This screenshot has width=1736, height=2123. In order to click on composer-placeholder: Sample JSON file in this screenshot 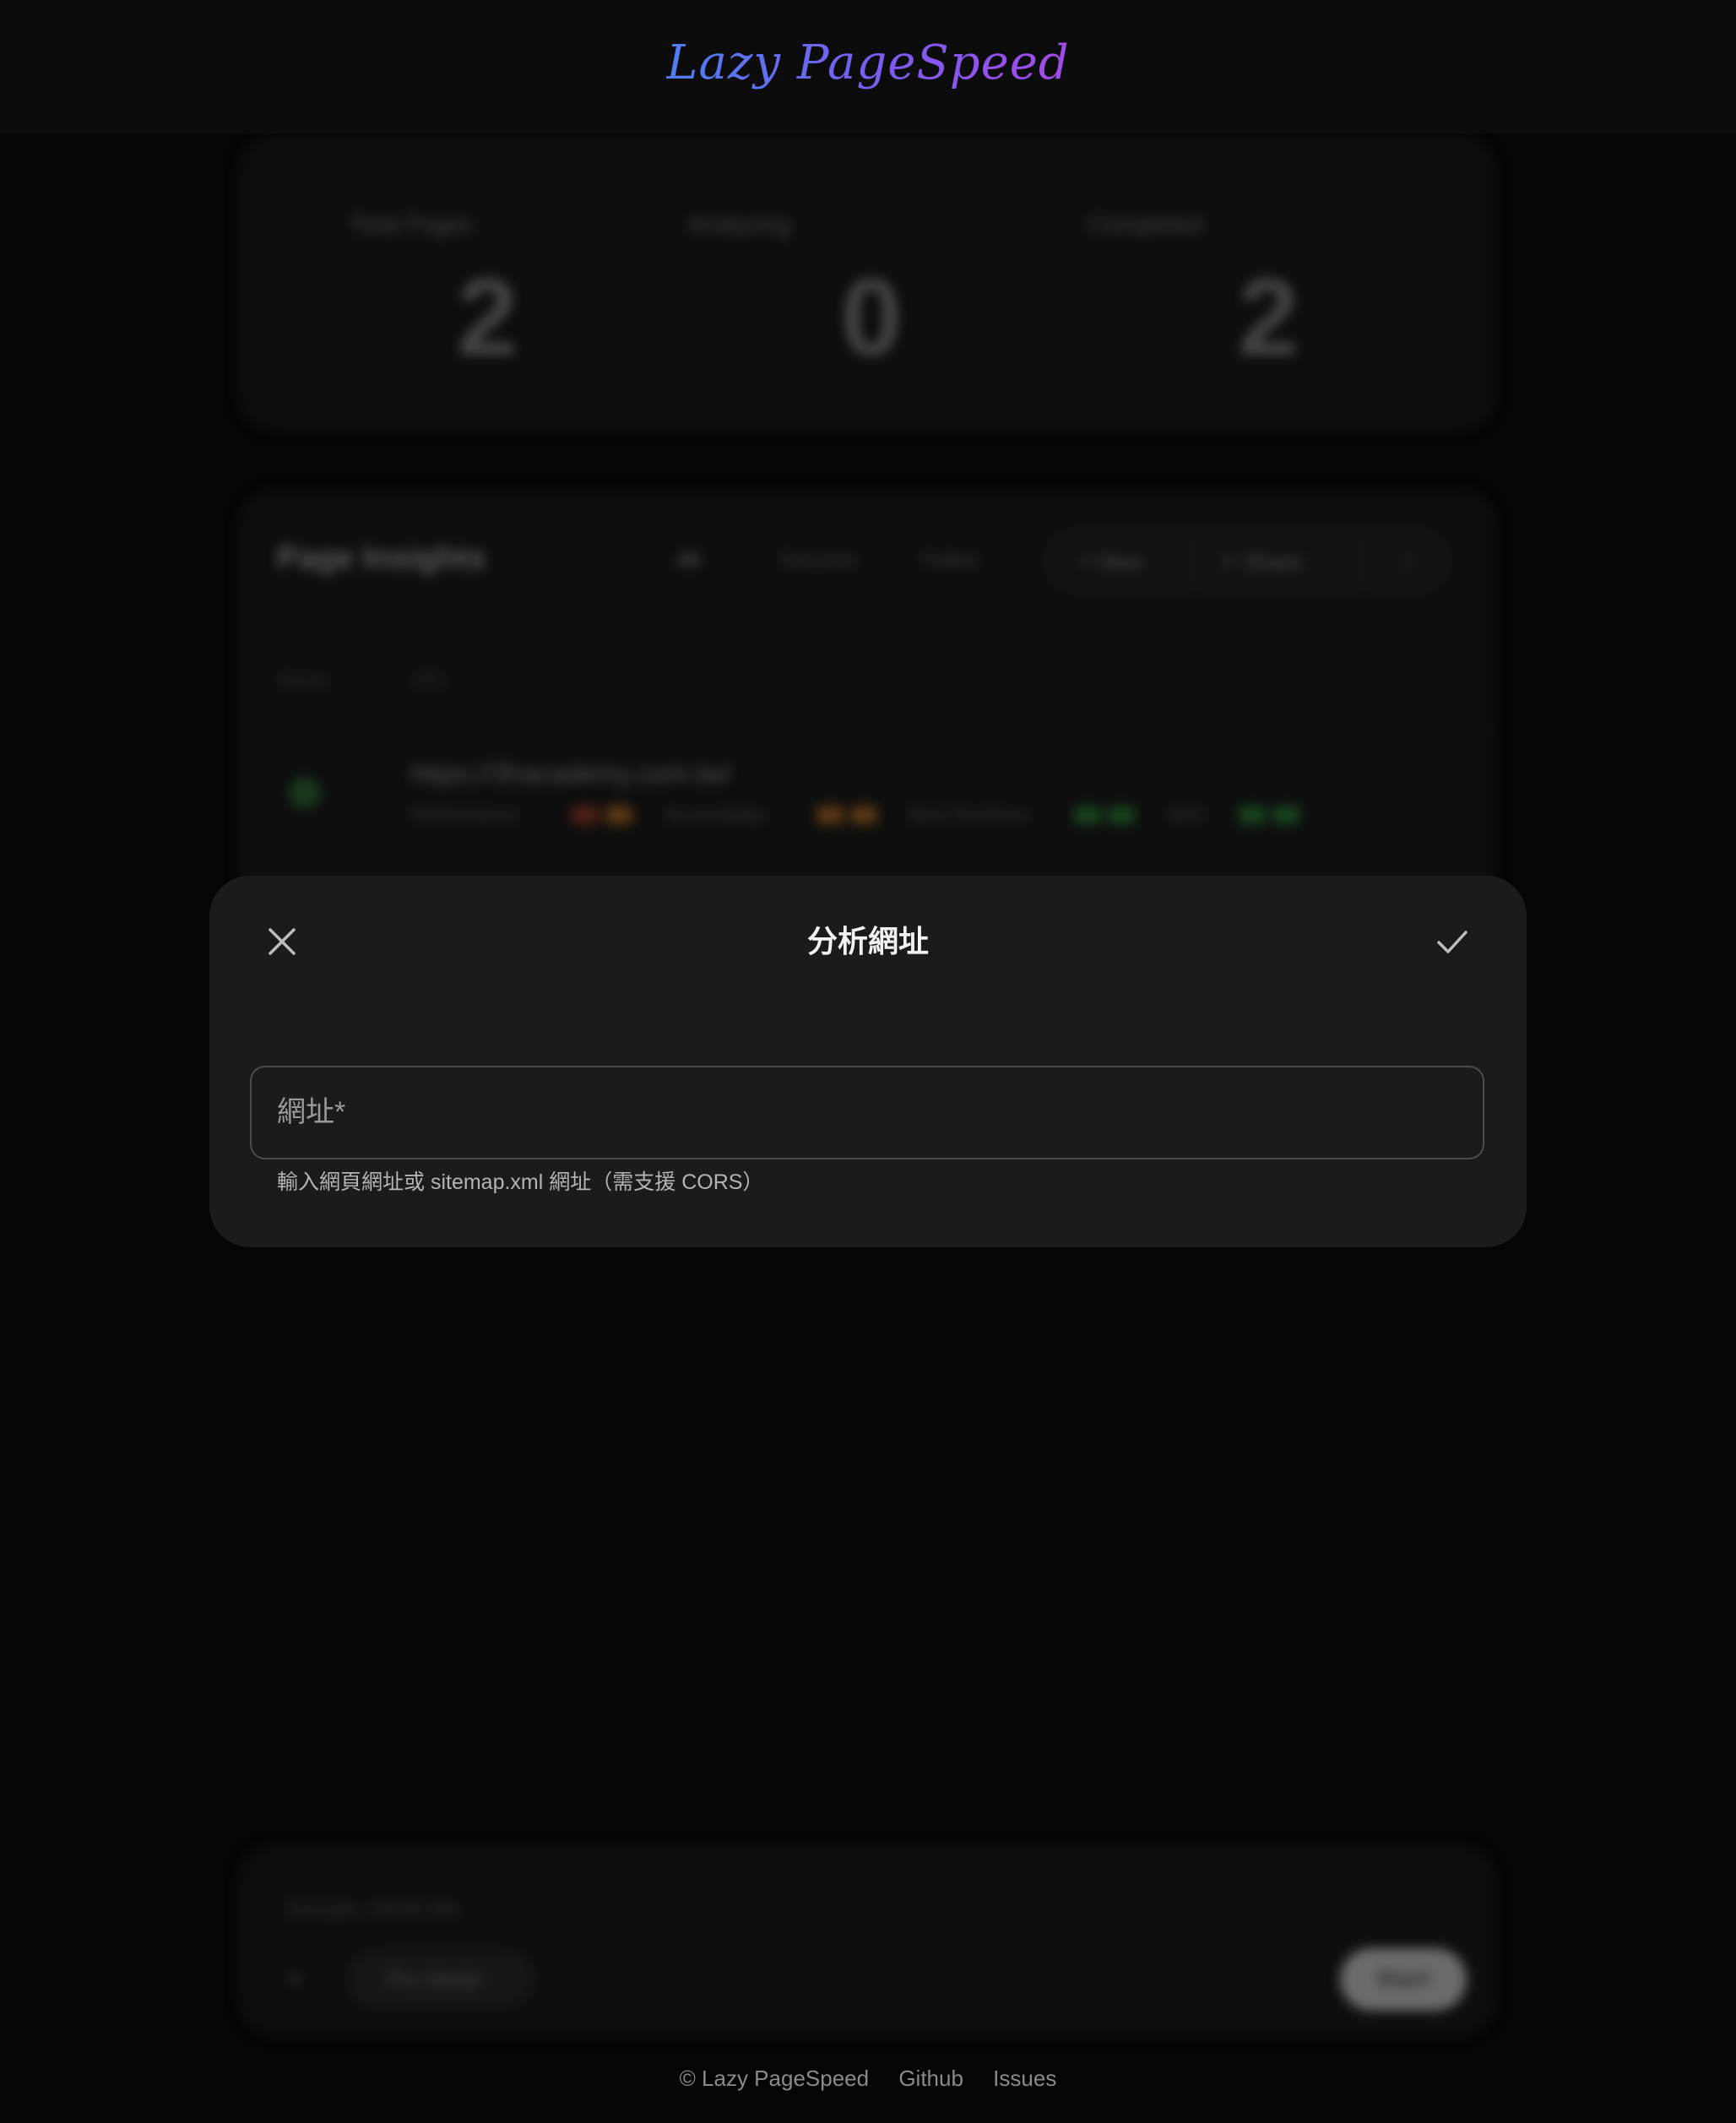, I will do `click(372, 1909)`.